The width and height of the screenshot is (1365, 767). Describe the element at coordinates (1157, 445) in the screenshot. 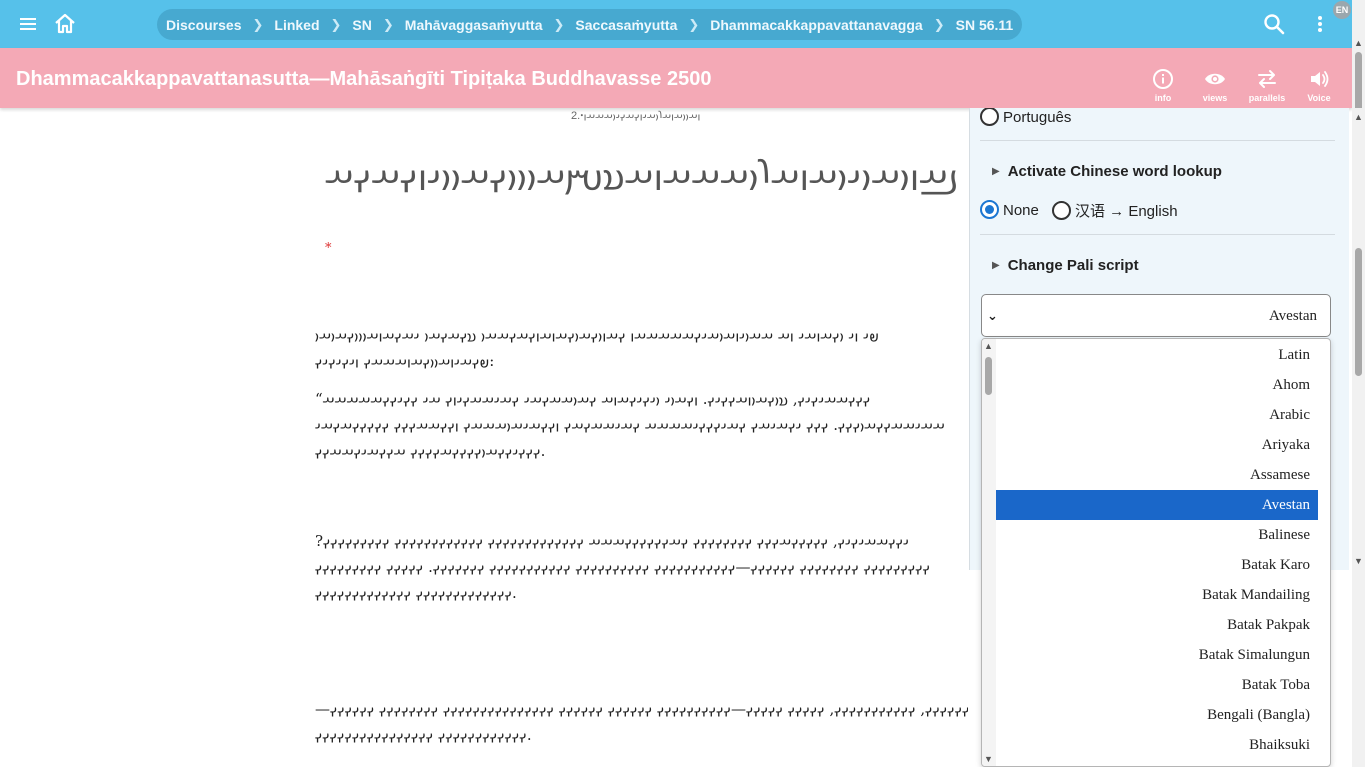

I see `script-option-ariyaka: Ariyaka` at that location.